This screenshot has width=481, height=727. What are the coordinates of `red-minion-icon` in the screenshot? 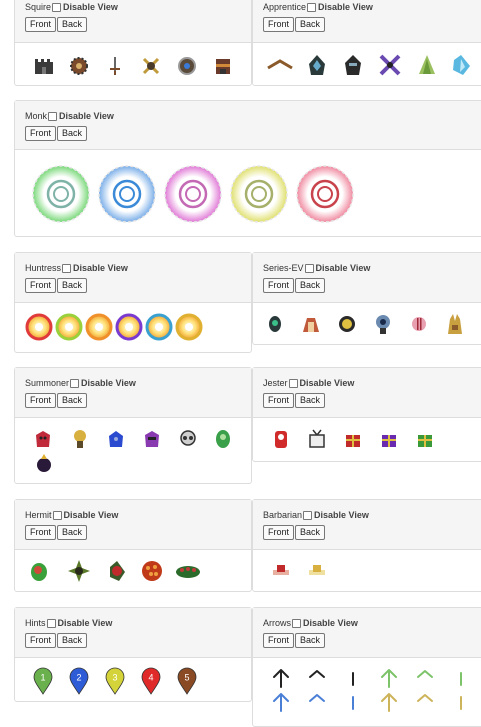 It's located at (43, 439).